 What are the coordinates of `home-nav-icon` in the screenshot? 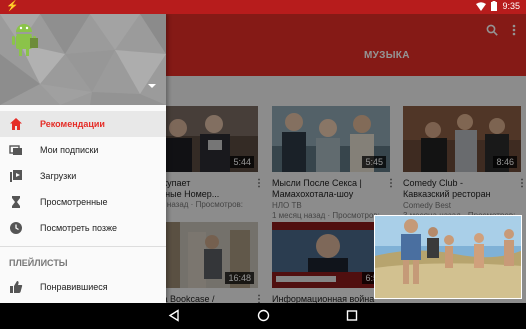 It's located at (263, 315).